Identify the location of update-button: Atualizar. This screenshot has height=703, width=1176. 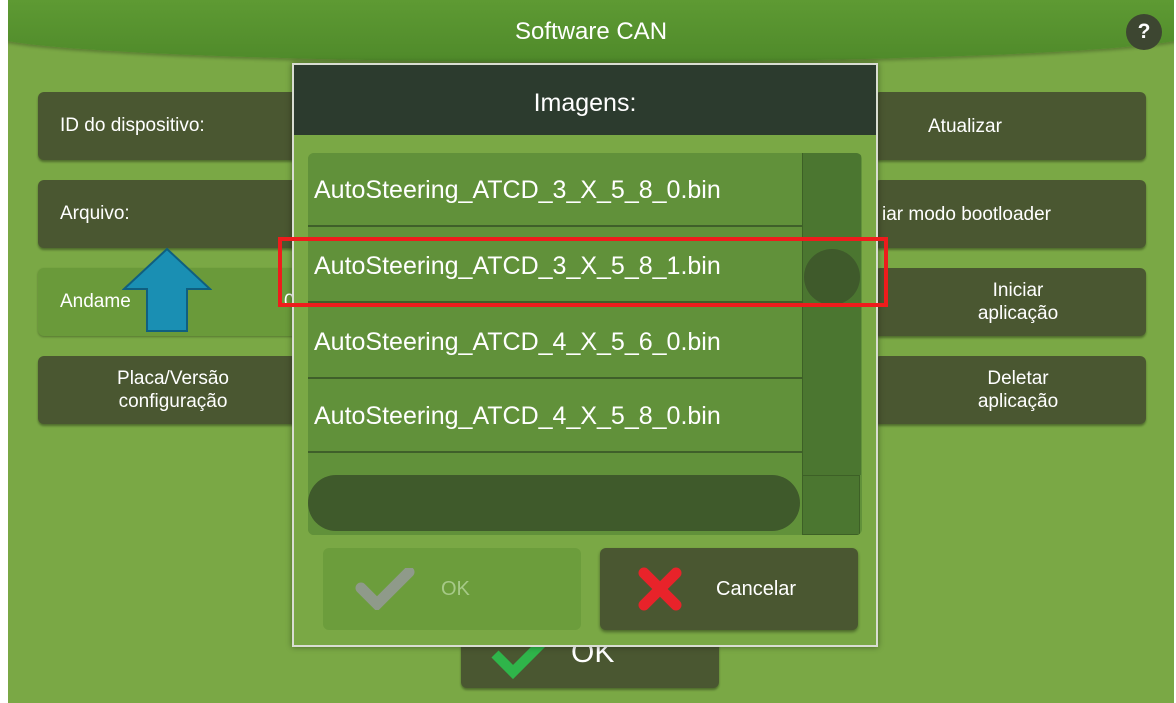
(1010, 126).